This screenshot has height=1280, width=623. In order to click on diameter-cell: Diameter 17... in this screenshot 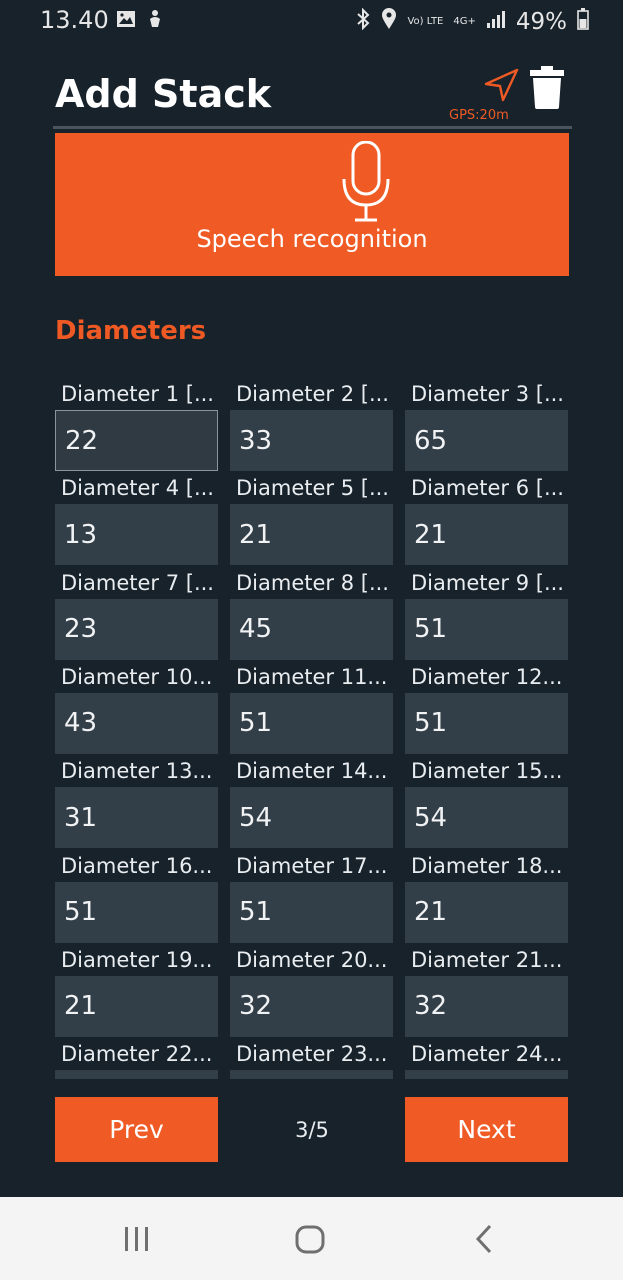, I will do `click(311, 895)`.